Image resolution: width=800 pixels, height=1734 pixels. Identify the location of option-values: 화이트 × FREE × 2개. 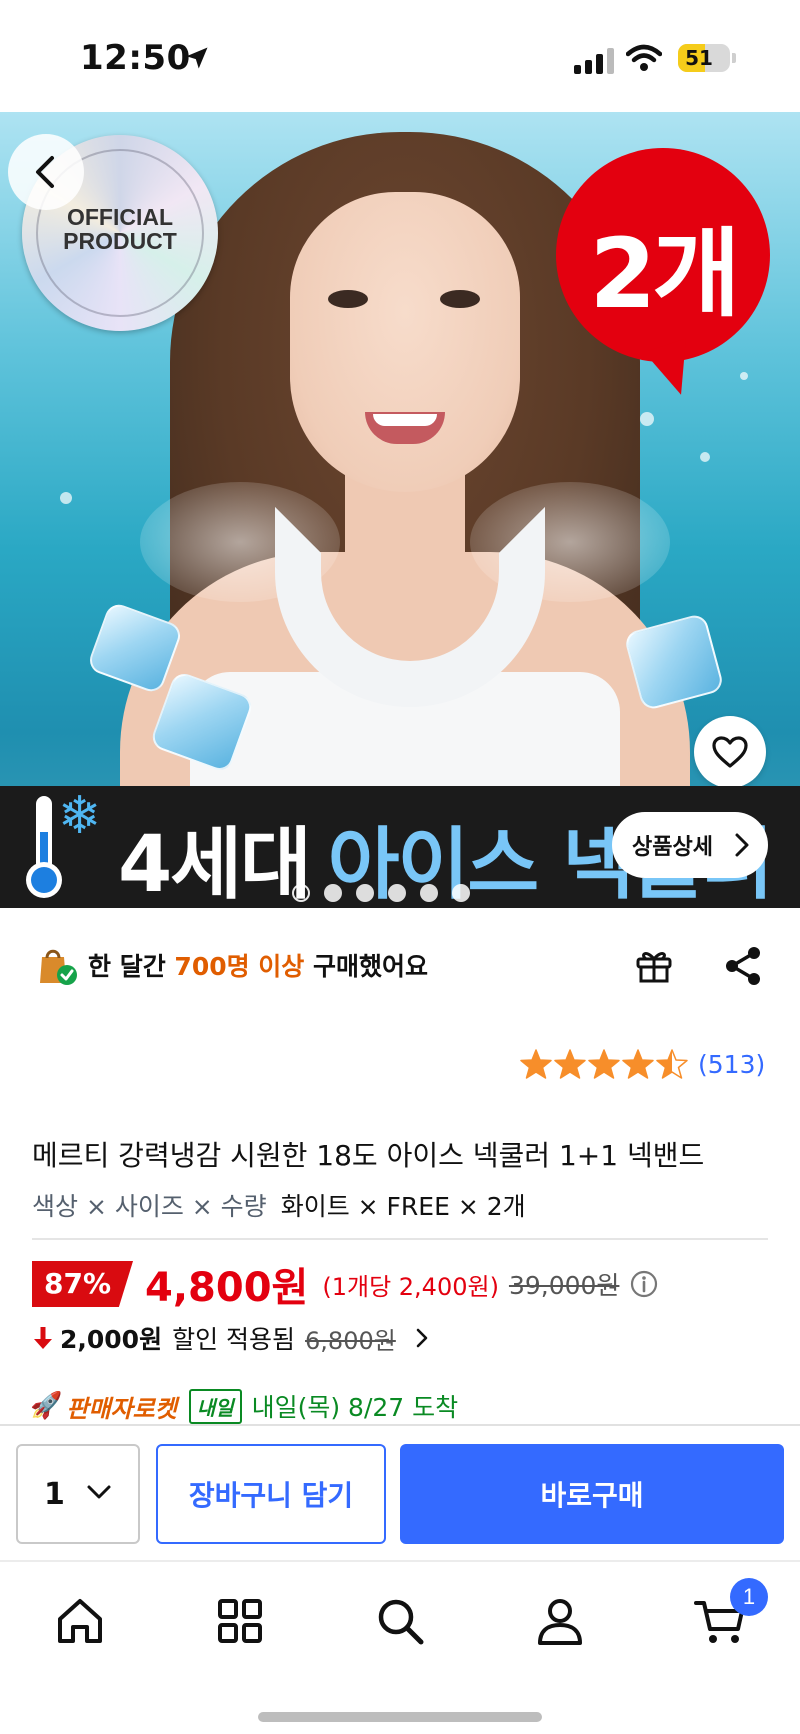
(403, 1206).